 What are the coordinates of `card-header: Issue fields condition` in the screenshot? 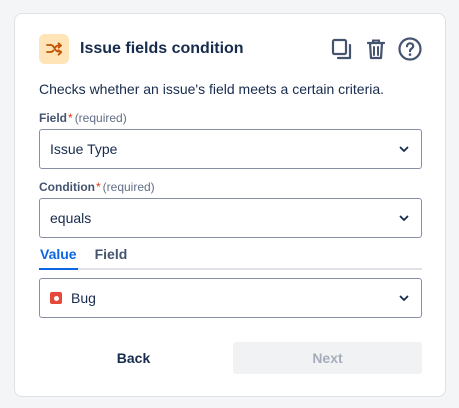 It's located at (231, 49).